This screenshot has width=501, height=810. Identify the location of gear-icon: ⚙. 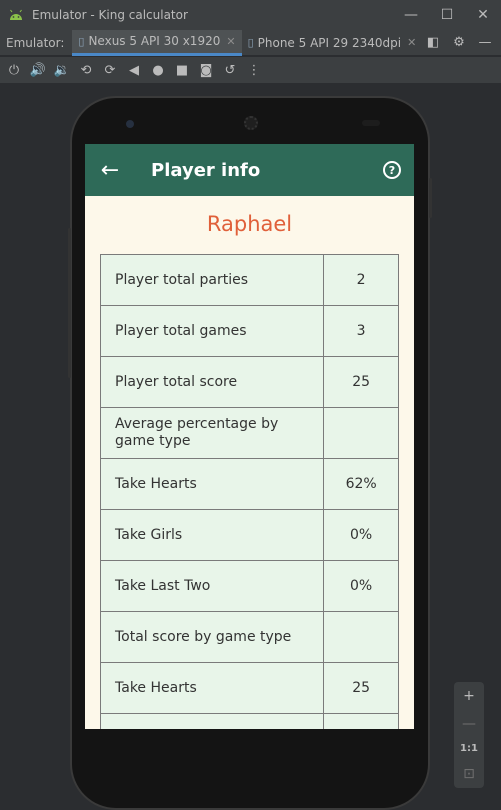
(459, 43).